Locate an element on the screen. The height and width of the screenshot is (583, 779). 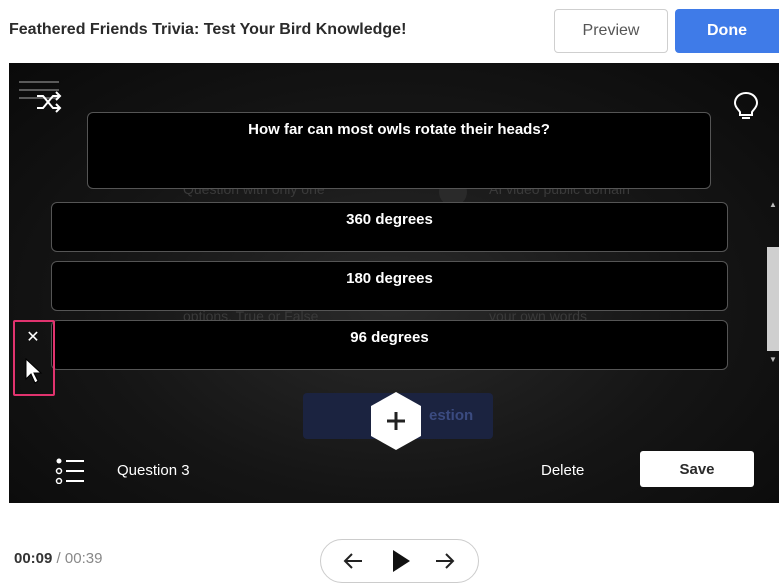
arrow-right-icon is located at coordinates (445, 561).